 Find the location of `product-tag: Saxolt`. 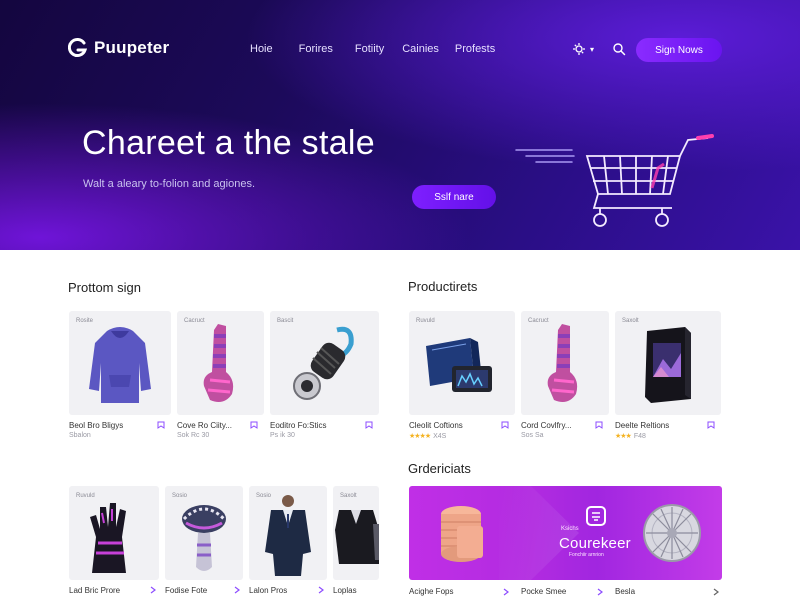

product-tag: Saxolt is located at coordinates (348, 496).